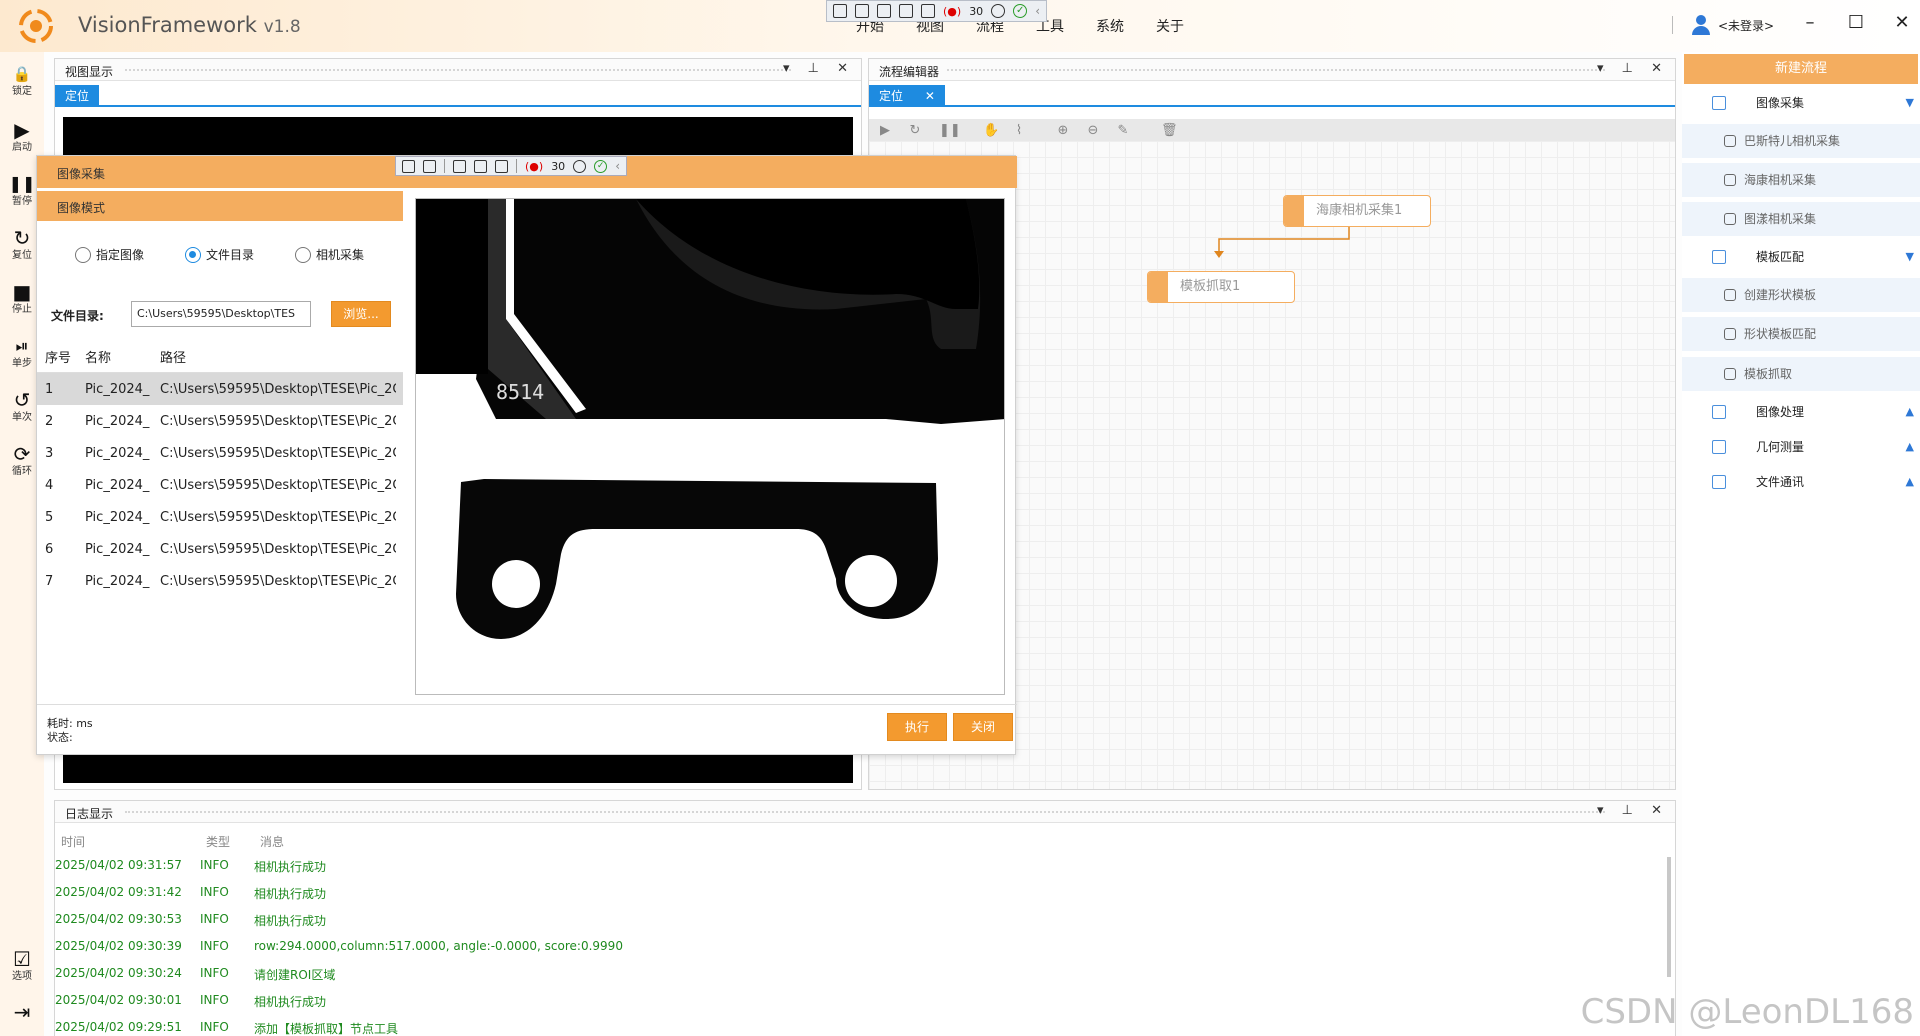  I want to click on tool-hik-camera: 海康相机采集, so click(1801, 180).